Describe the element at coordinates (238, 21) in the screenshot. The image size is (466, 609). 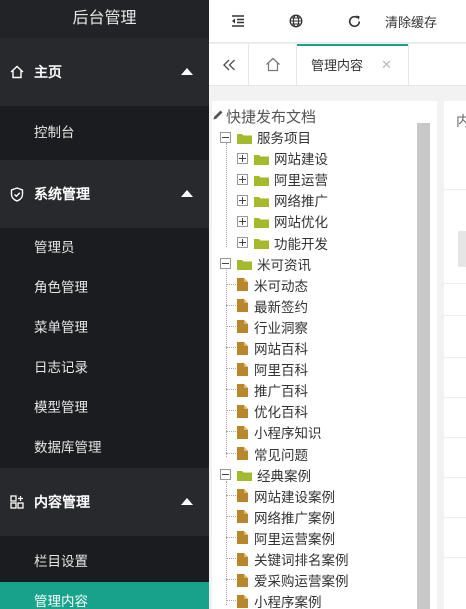
I see `indent-icon` at that location.